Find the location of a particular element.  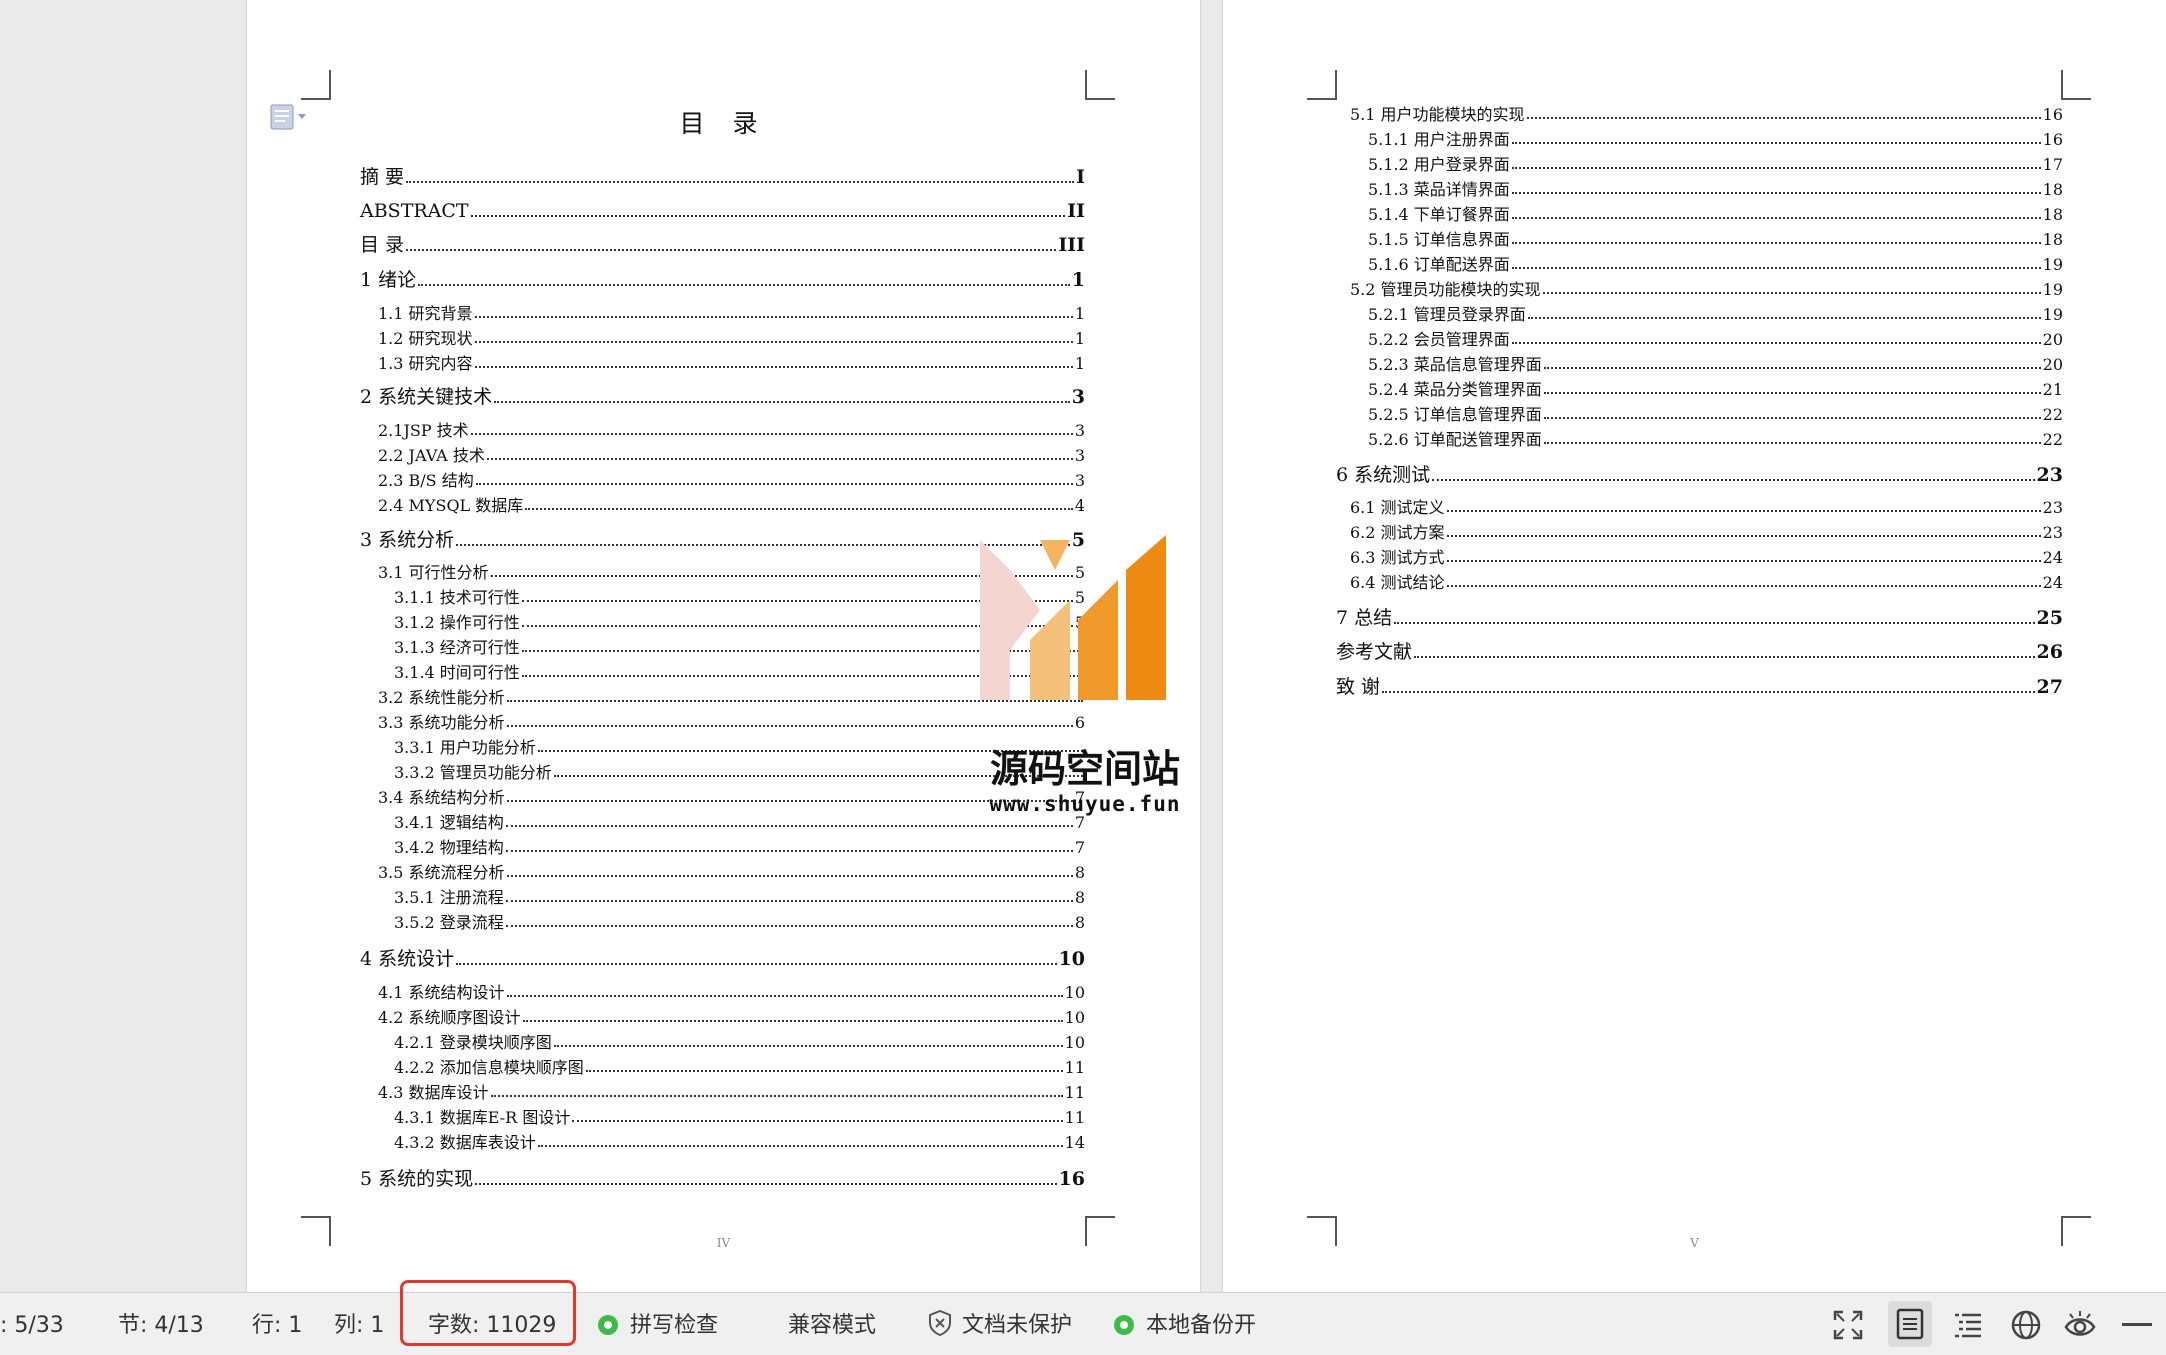

toc-entry-label: 目 录 is located at coordinates (382, 245).